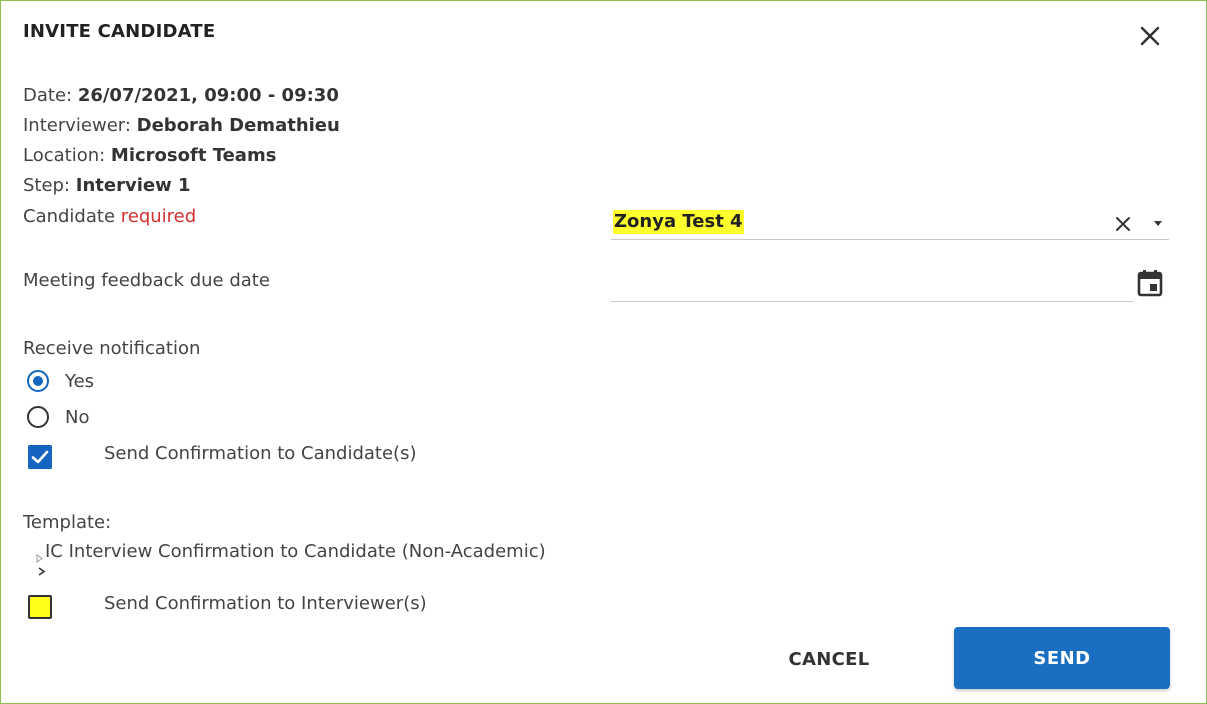  What do you see at coordinates (208, 95) in the screenshot?
I see `date-value: 26/07/2021, 09:00 - 09:30` at bounding box center [208, 95].